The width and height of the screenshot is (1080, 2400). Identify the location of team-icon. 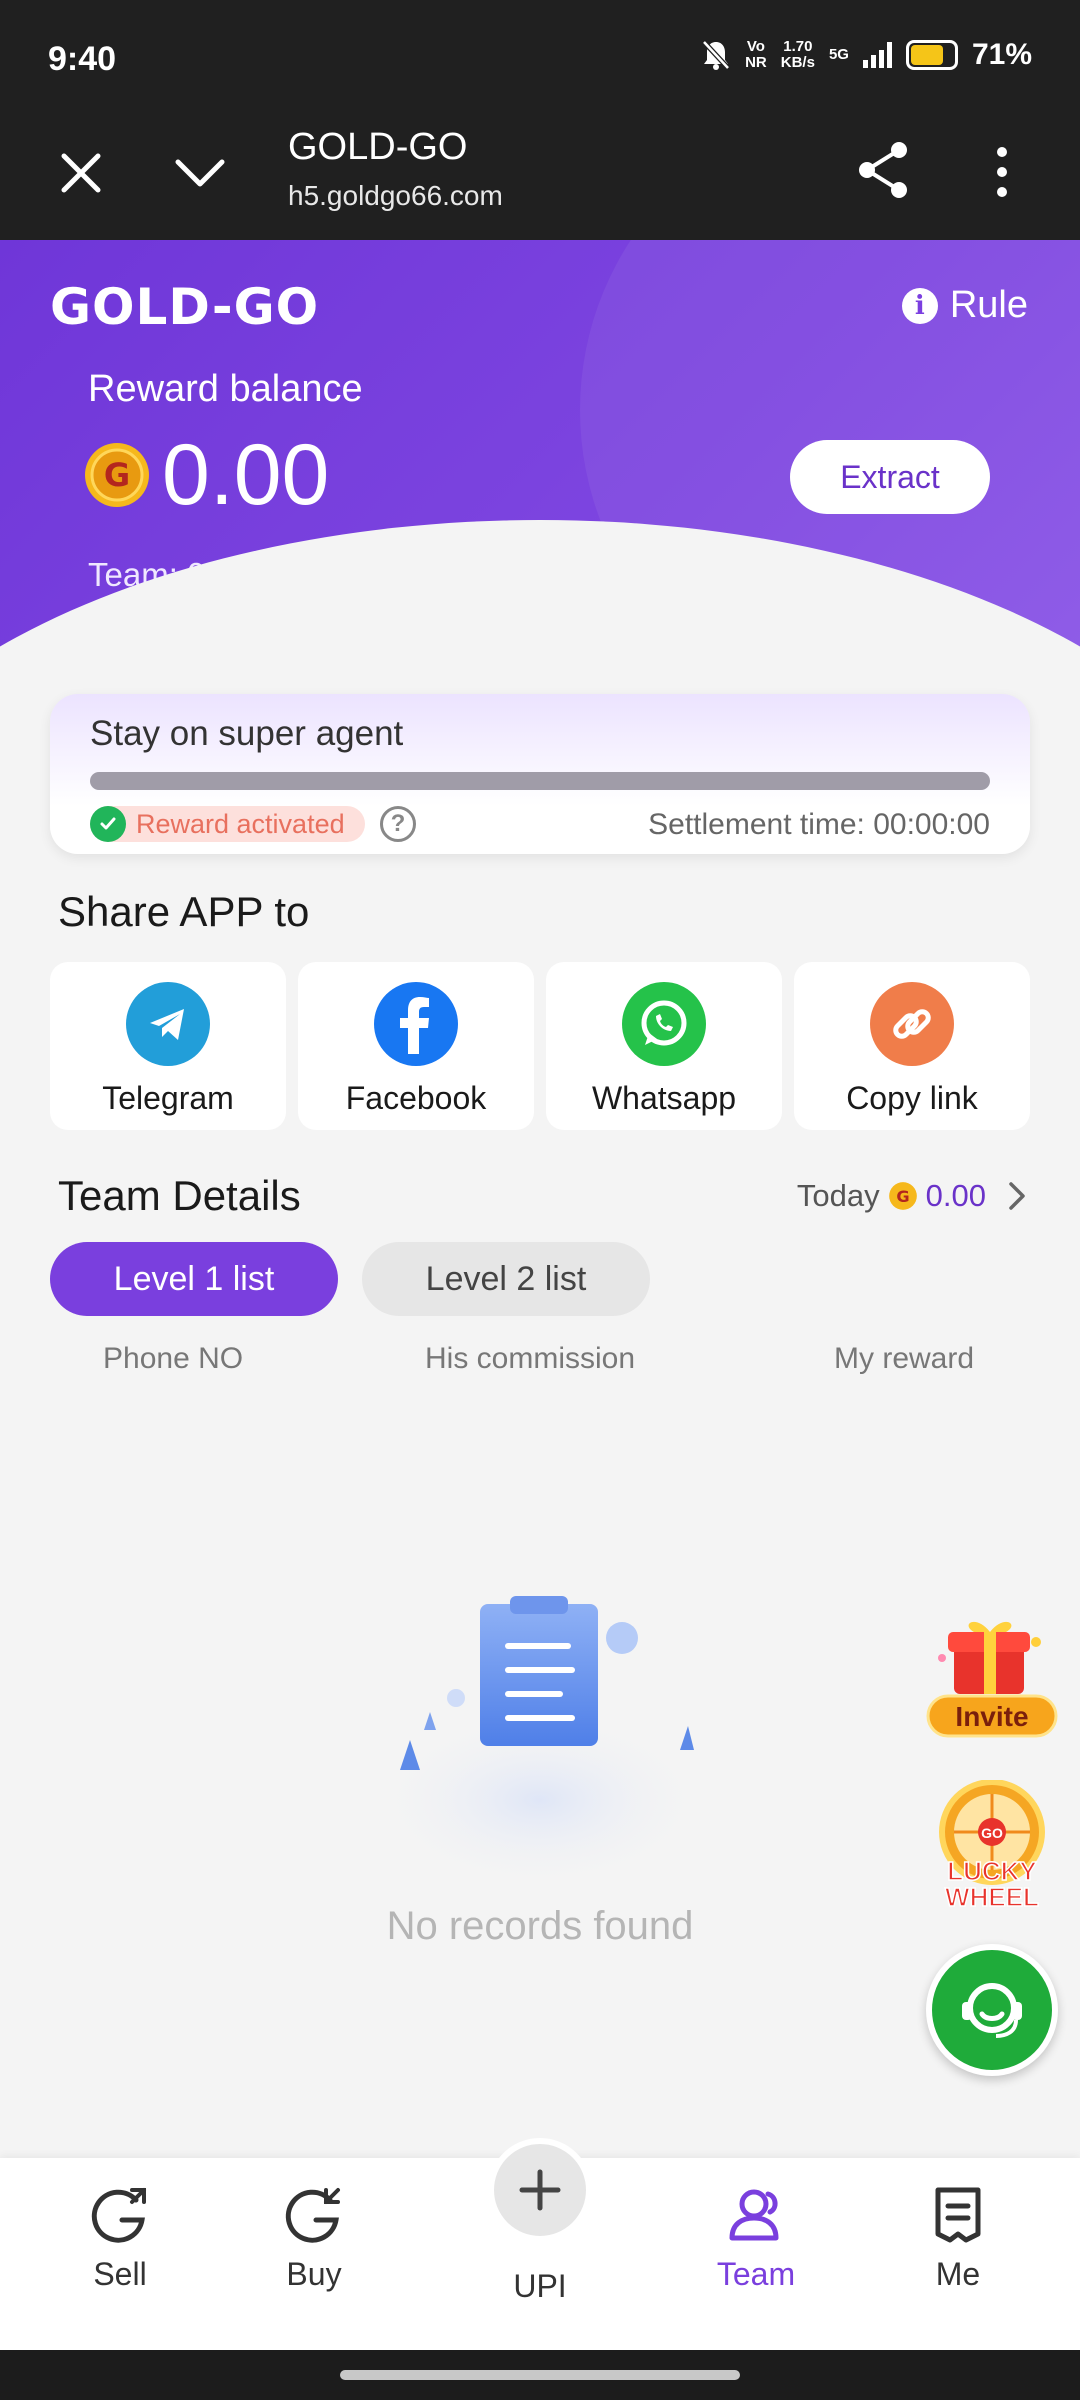
(754, 2215).